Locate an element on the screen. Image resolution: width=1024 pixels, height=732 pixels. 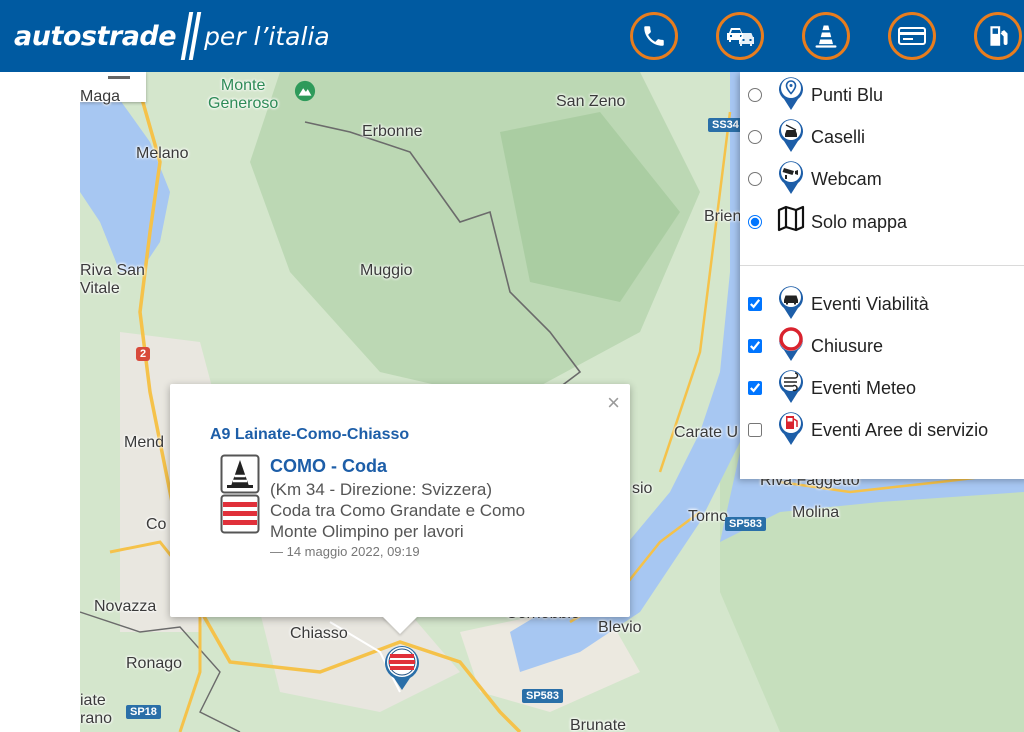
popup-event-title: COMO - Coda is located at coordinates (328, 466).